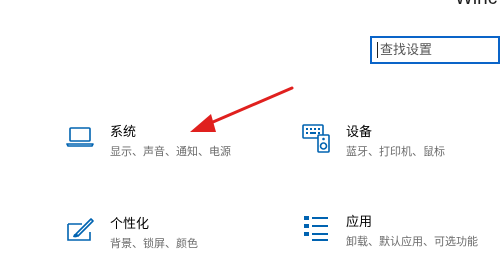  What do you see at coordinates (148, 141) in the screenshot?
I see `settings-tile-system: 系统 显示、声音、通知、电源` at bounding box center [148, 141].